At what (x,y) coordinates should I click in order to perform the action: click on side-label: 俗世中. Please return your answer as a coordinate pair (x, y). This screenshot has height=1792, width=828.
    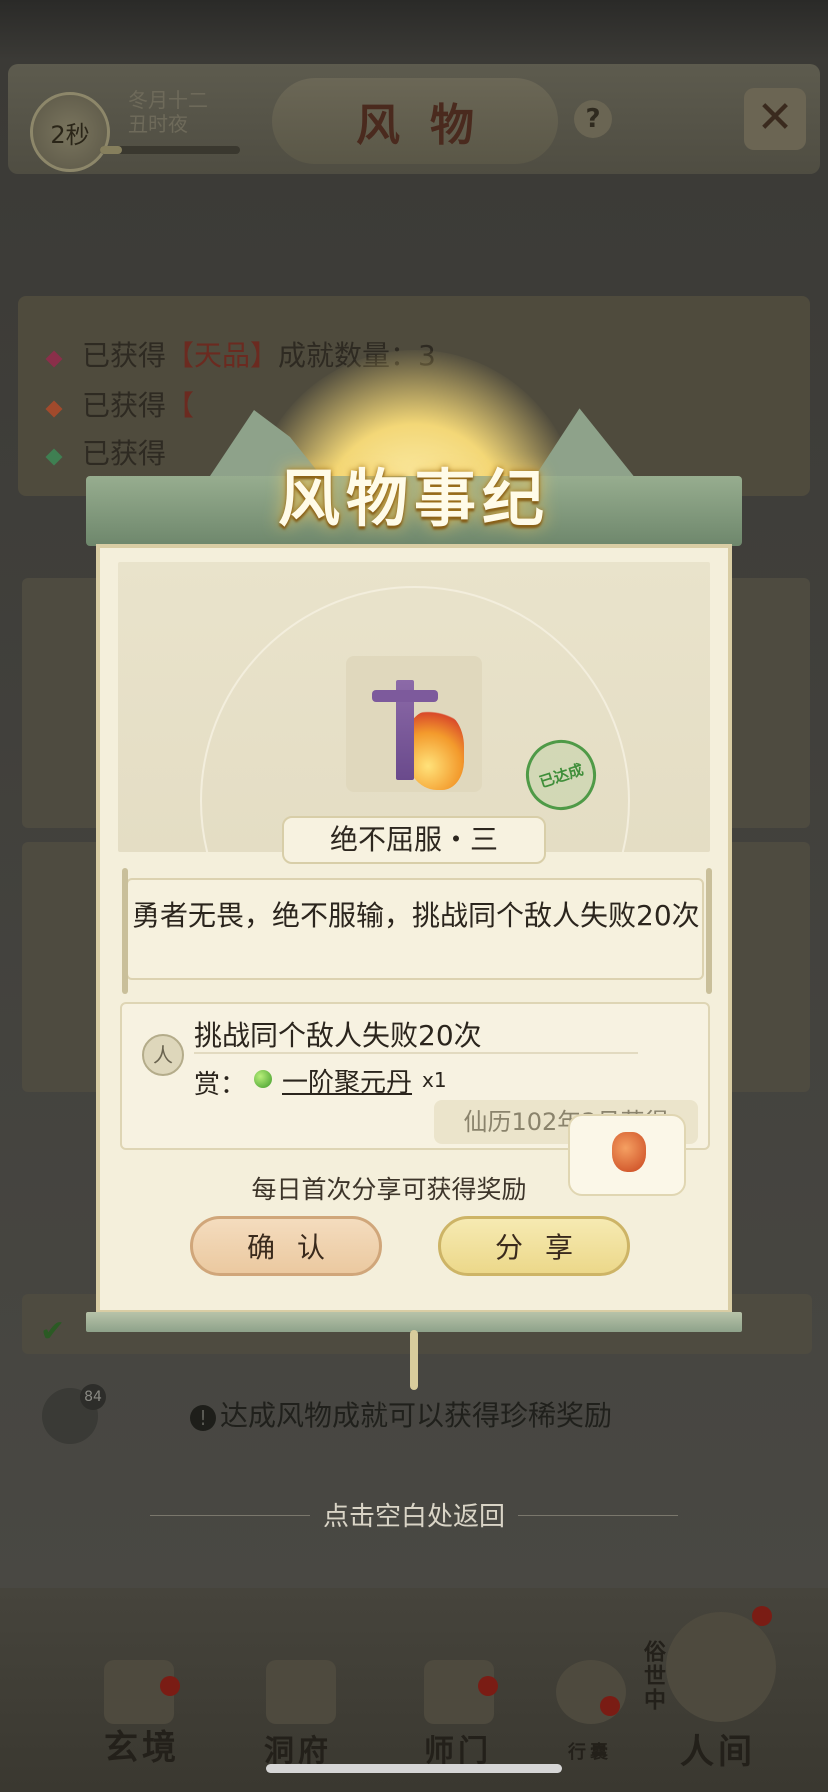
    Looking at the image, I should click on (652, 1676).